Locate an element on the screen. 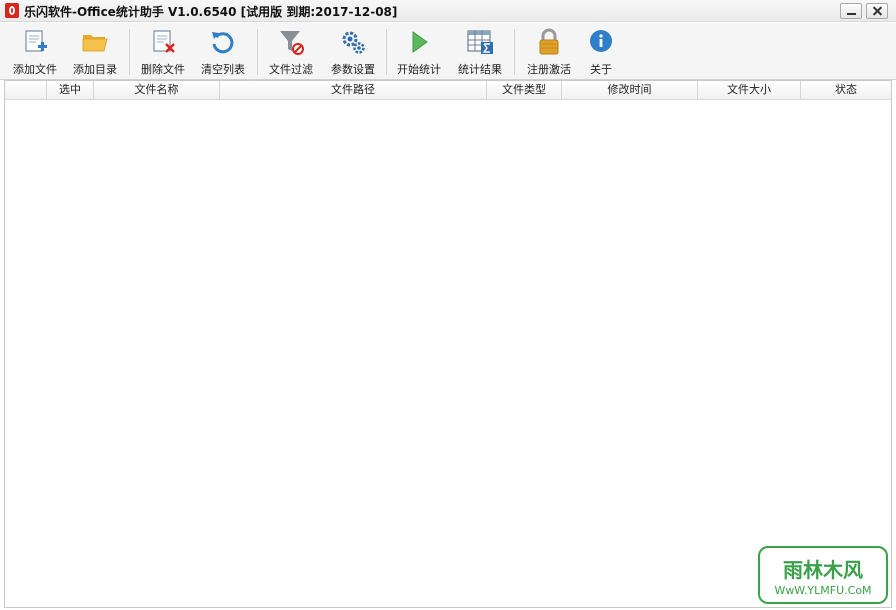 The height and width of the screenshot is (610, 896). about-label: 关于 is located at coordinates (601, 69).